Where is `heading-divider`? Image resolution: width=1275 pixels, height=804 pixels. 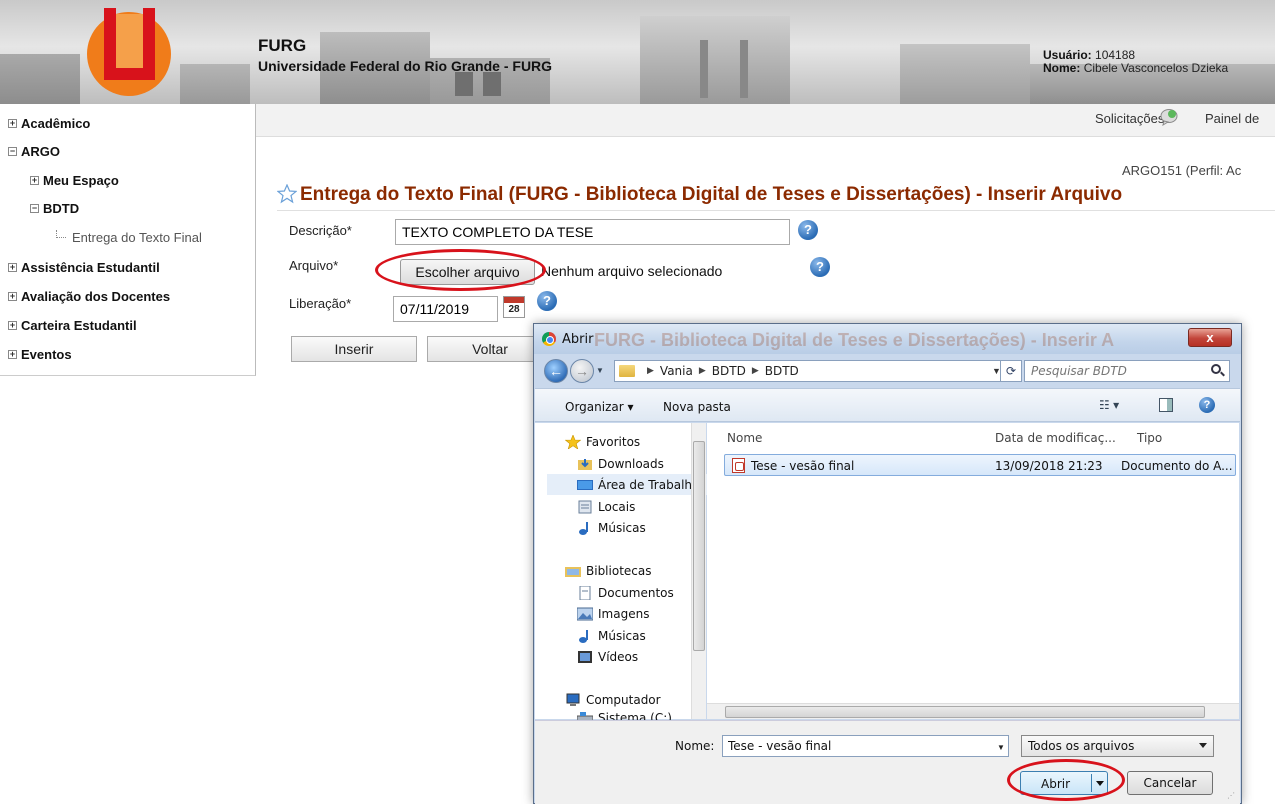
heading-divider is located at coordinates (776, 210).